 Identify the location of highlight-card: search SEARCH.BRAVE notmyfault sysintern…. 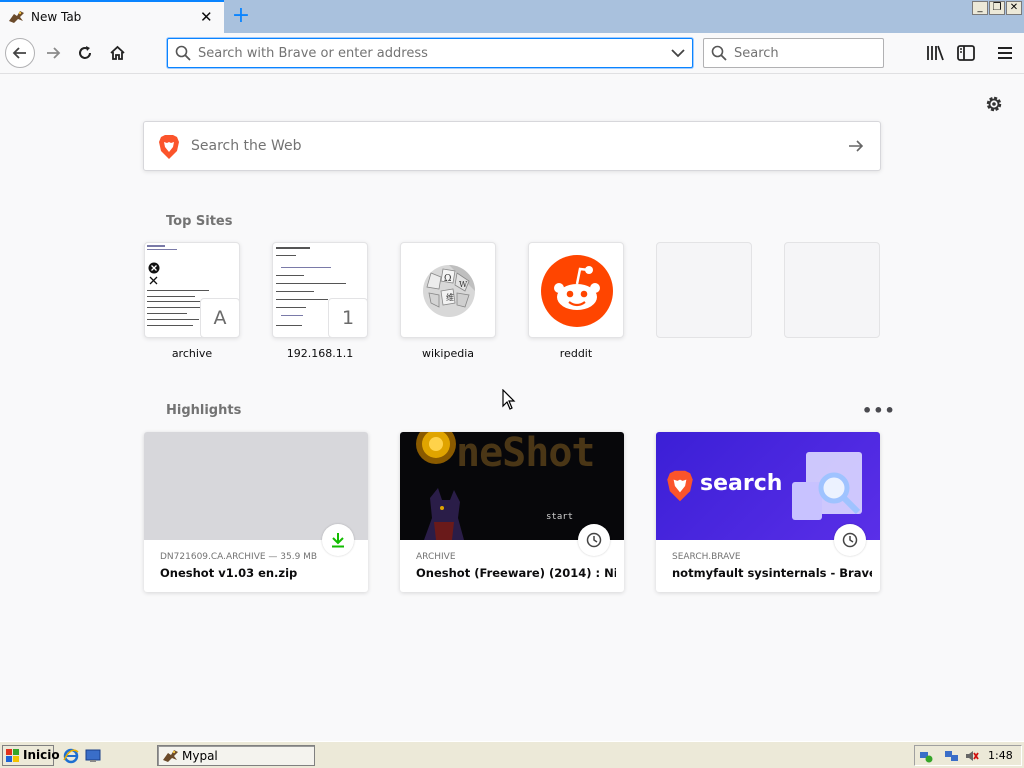
(768, 512).